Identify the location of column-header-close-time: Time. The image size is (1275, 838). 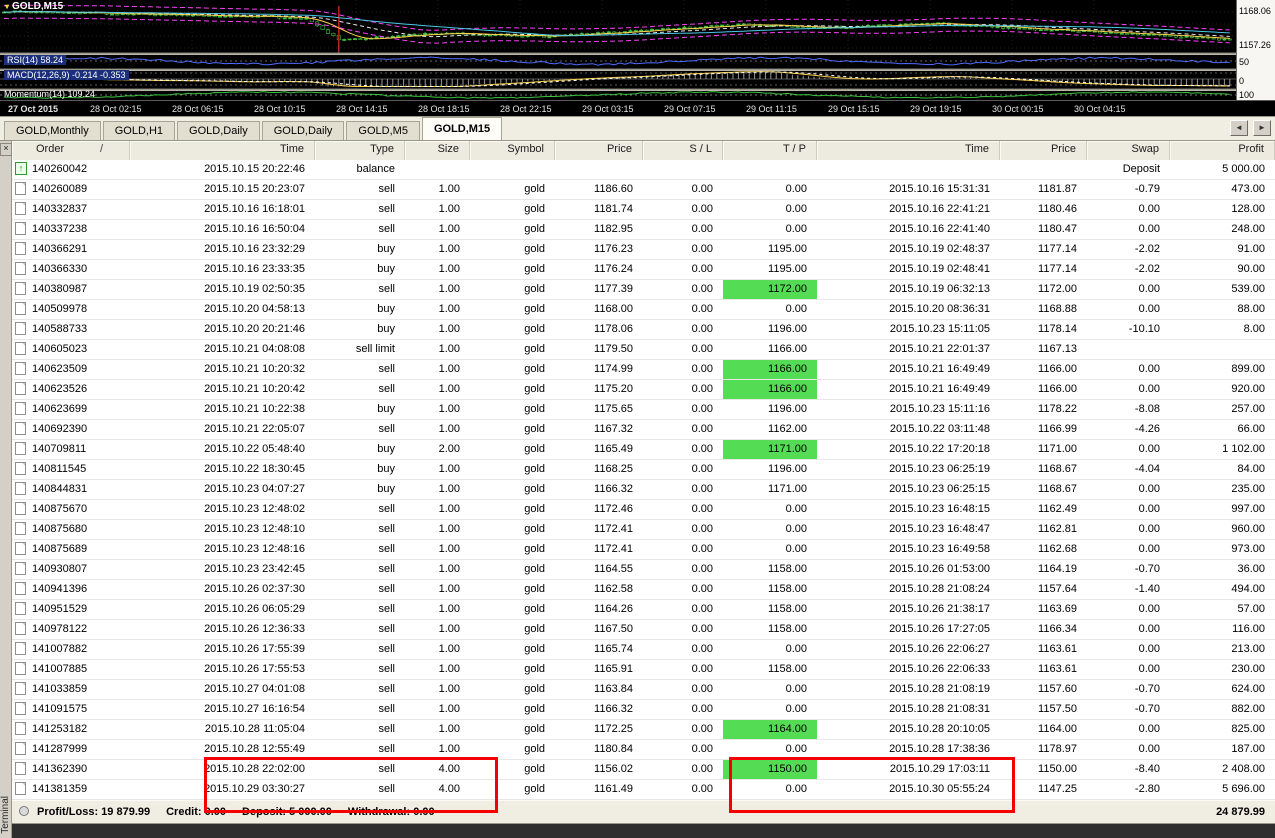
(908, 150).